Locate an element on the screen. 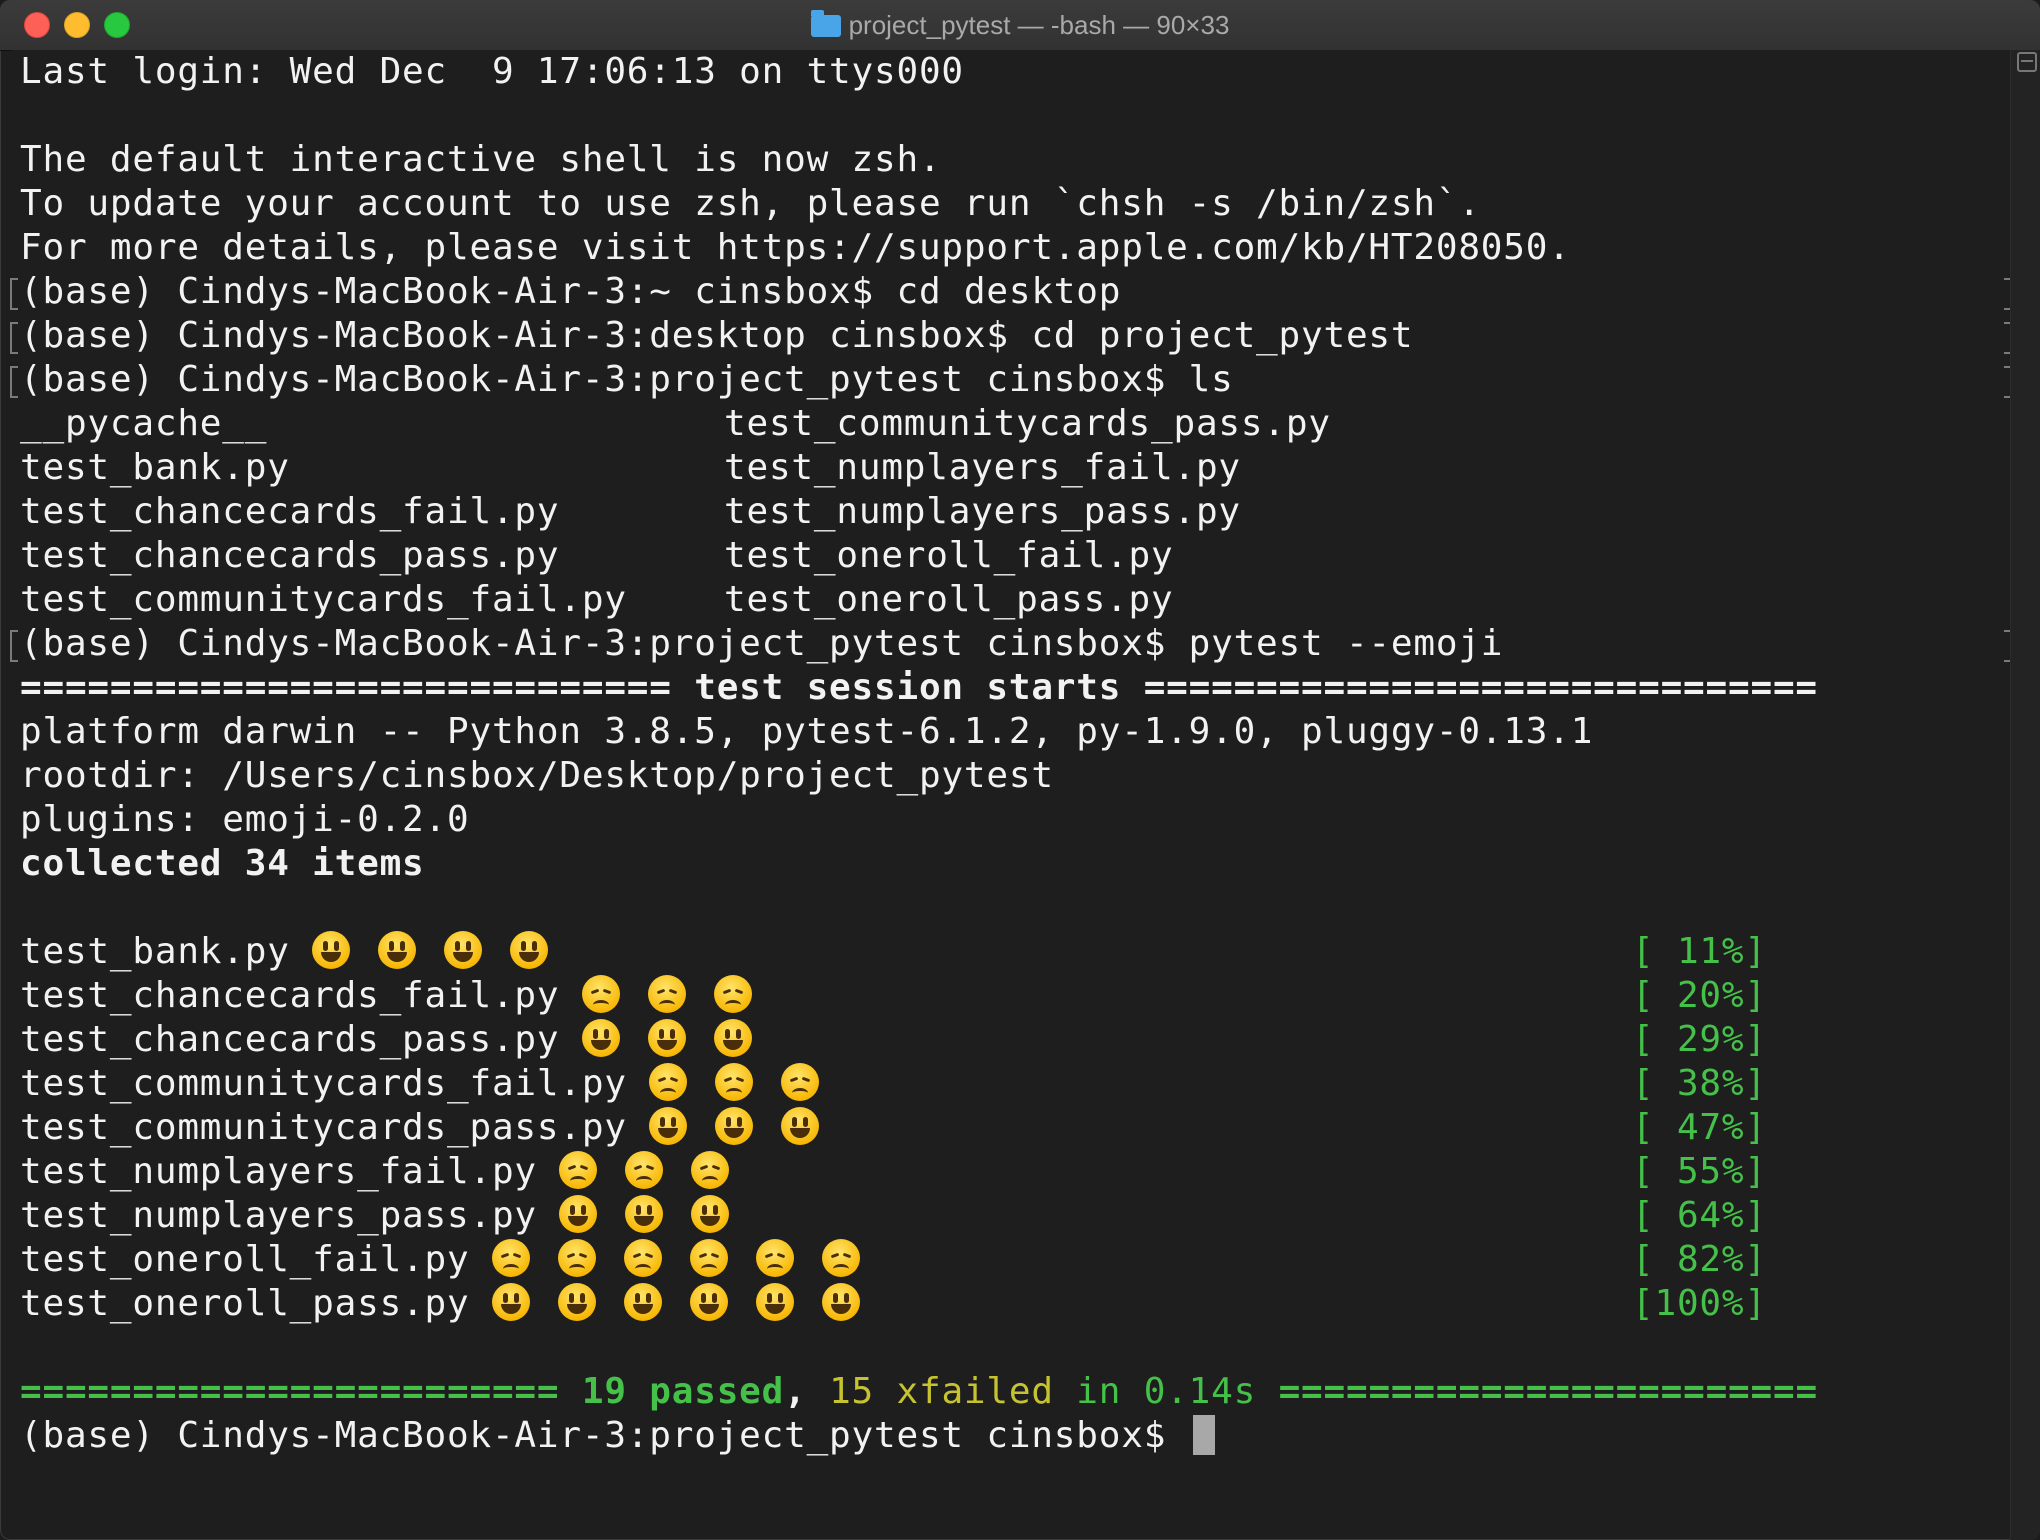 This screenshot has height=1540, width=2040. scrollbar is located at coordinates (2025, 795).